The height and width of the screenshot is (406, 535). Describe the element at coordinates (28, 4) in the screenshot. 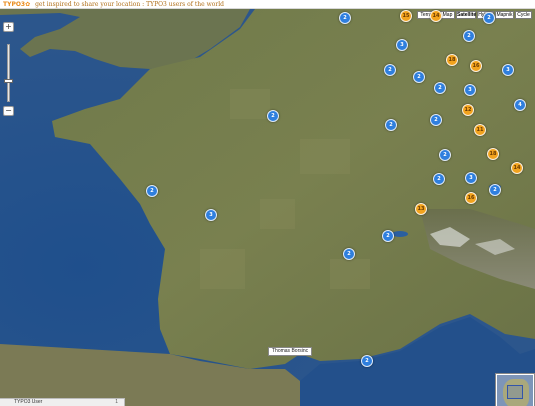

I see `typo3-logo-mark-icon: ✿` at that location.